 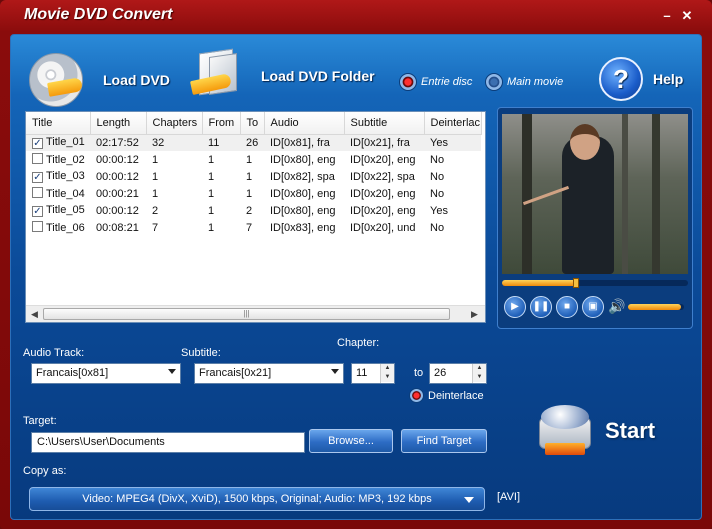 I want to click on column-header-audio: Audio, so click(x=304, y=123).